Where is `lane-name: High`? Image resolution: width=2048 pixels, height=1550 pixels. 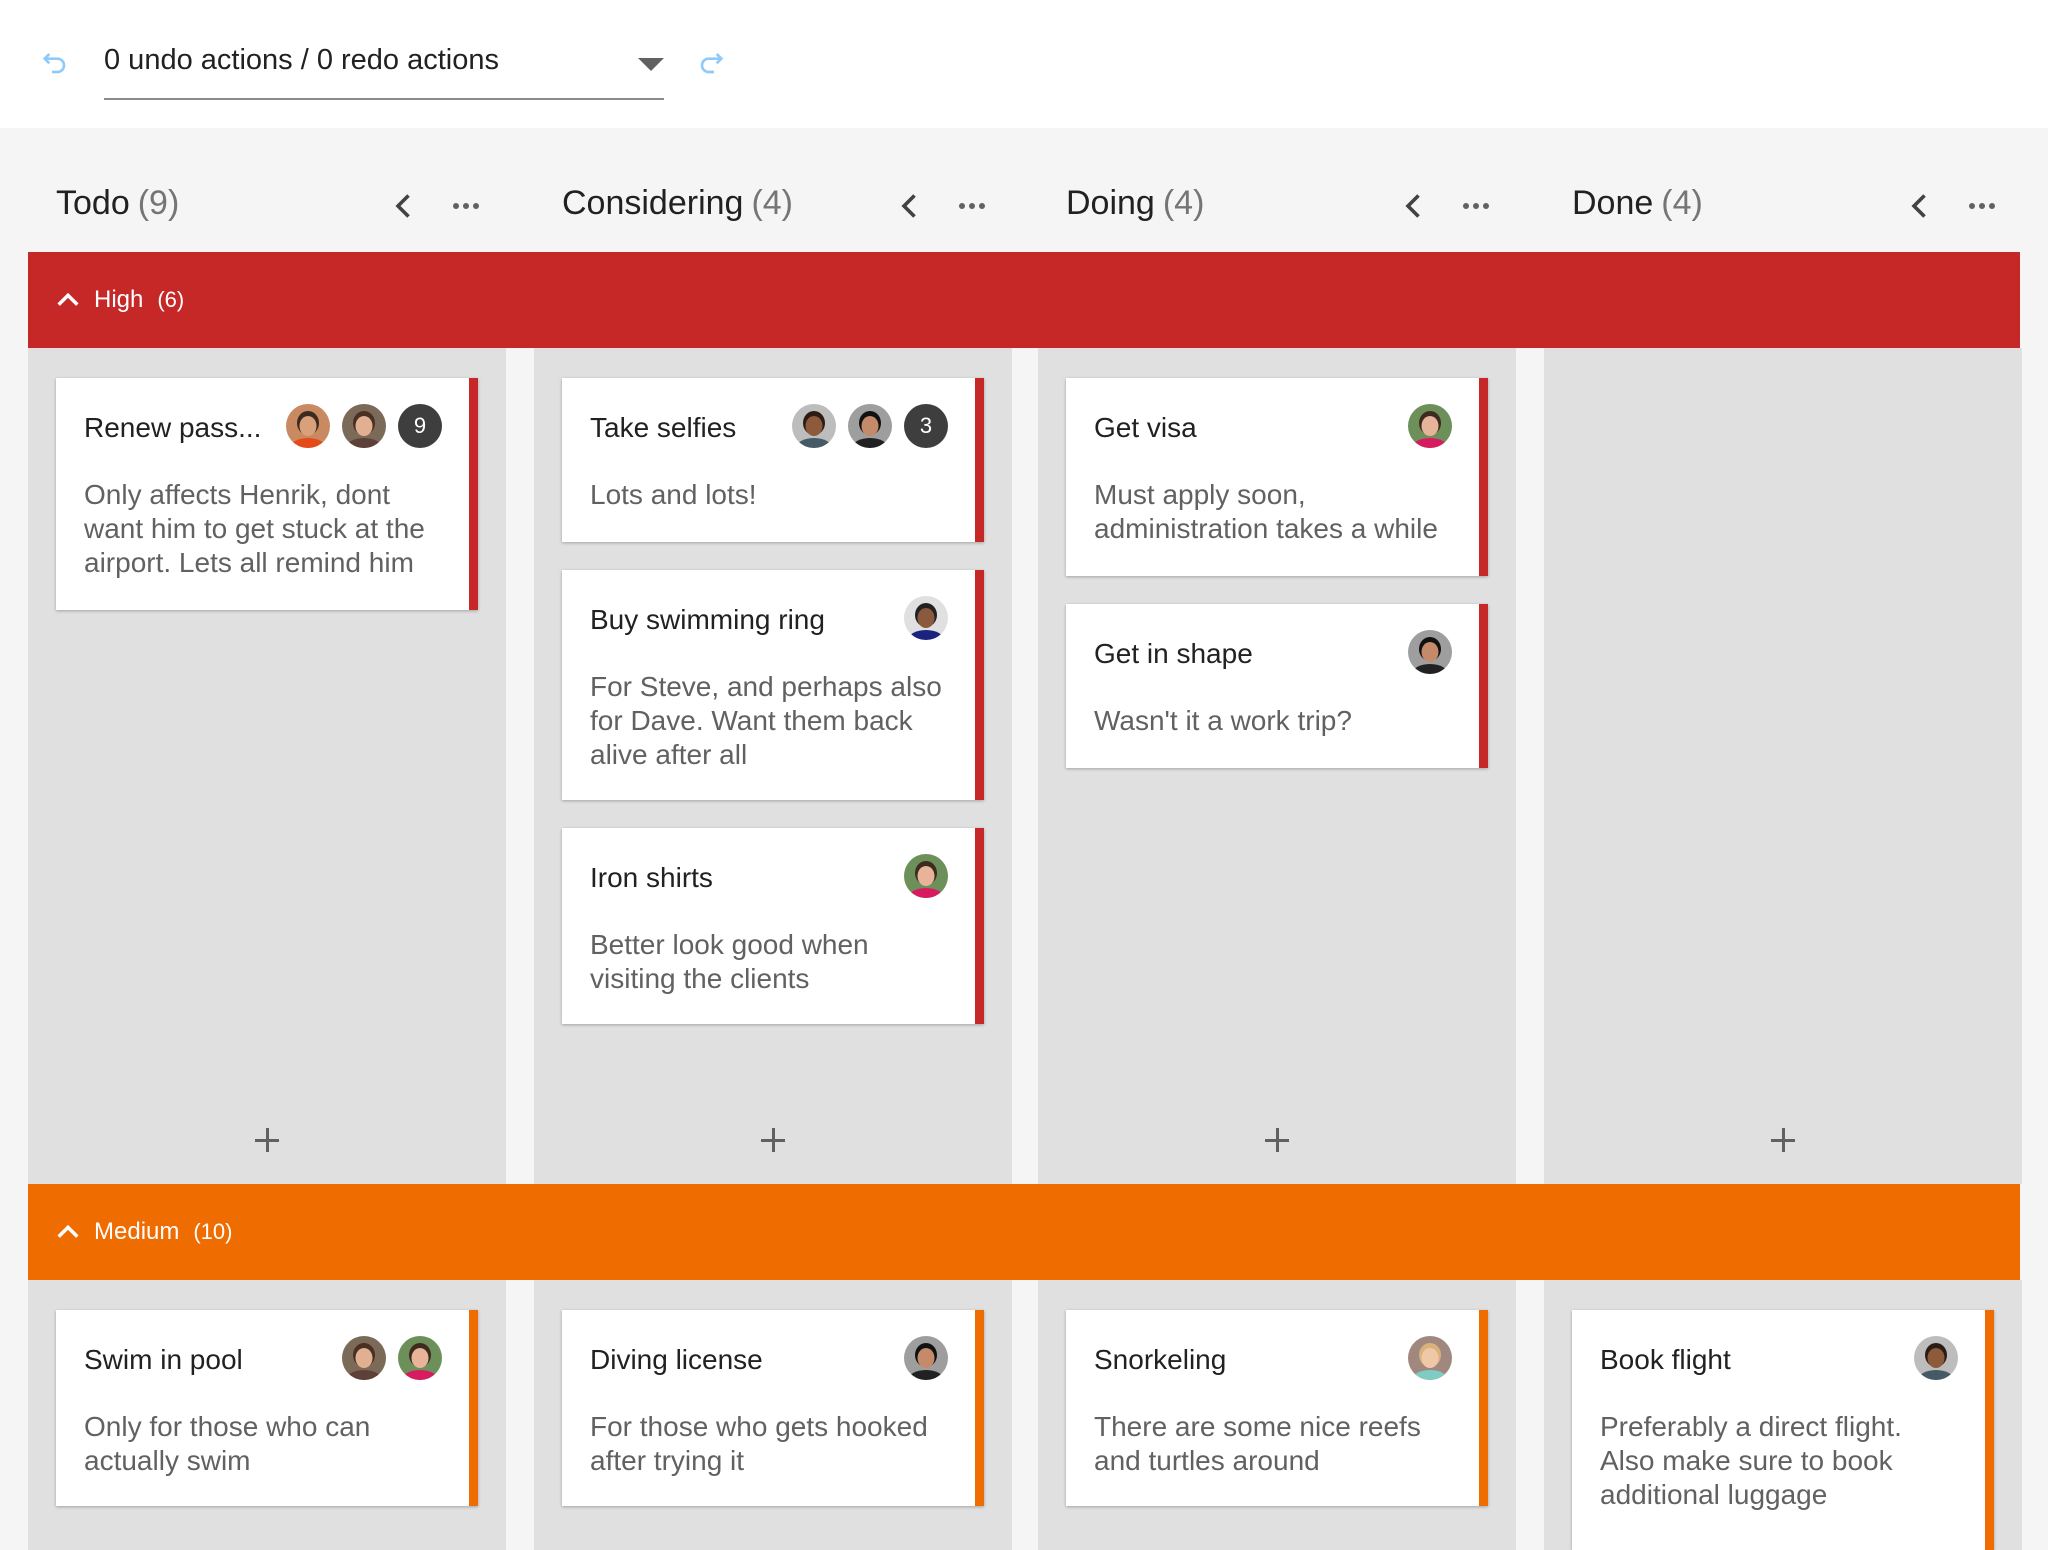
lane-name: High is located at coordinates (119, 299).